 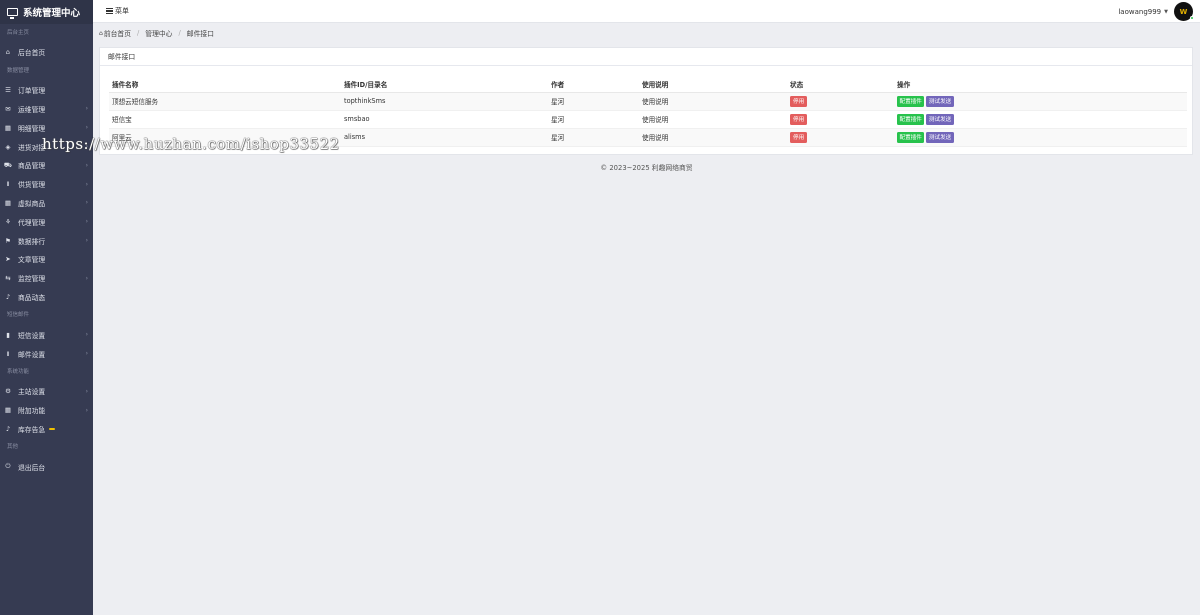 What do you see at coordinates (8, 90) in the screenshot?
I see `list-icon: ☰` at bounding box center [8, 90].